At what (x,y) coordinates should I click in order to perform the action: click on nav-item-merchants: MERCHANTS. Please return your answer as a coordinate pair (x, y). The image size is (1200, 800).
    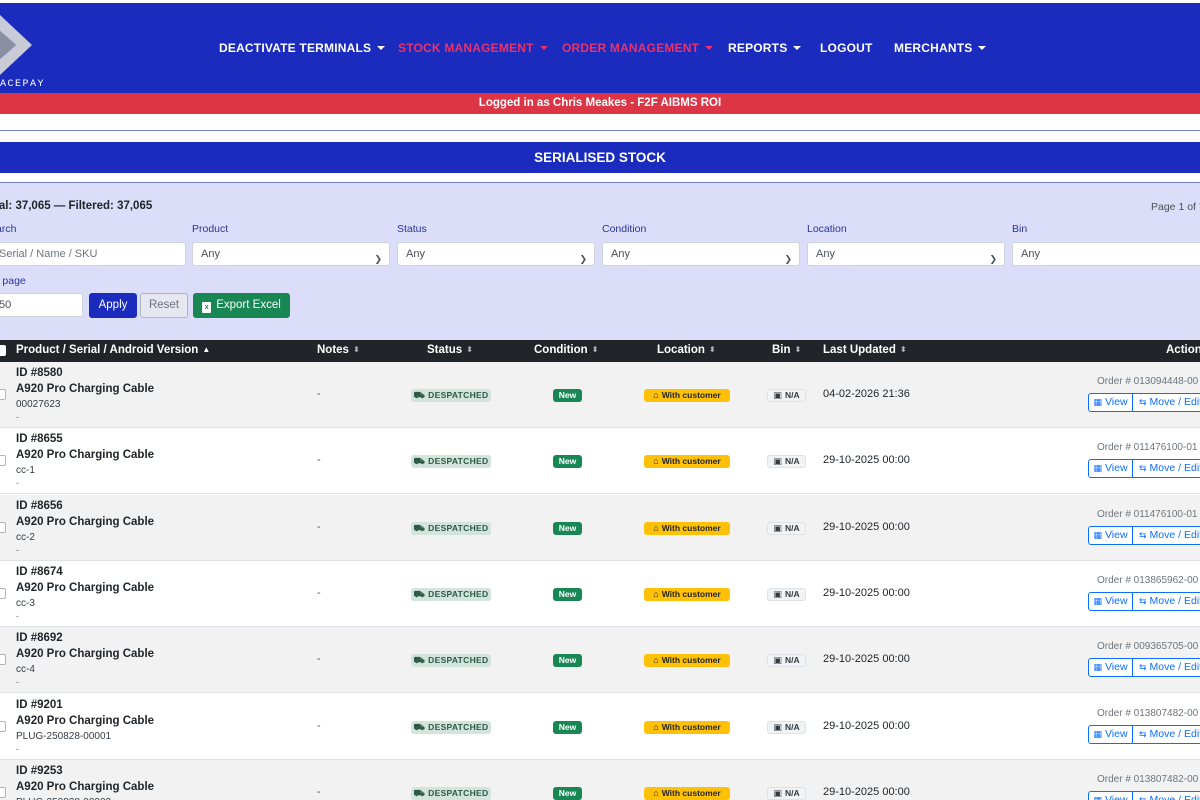
    Looking at the image, I should click on (940, 48).